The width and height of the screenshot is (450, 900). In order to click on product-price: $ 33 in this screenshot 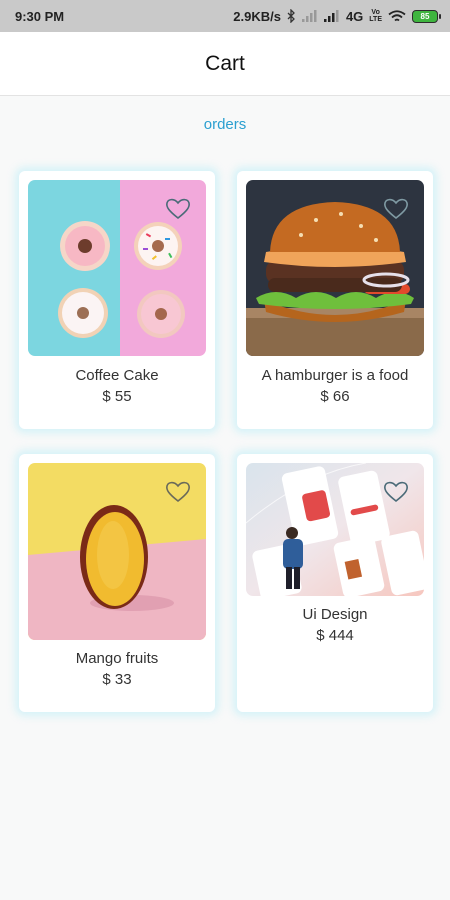, I will do `click(117, 679)`.